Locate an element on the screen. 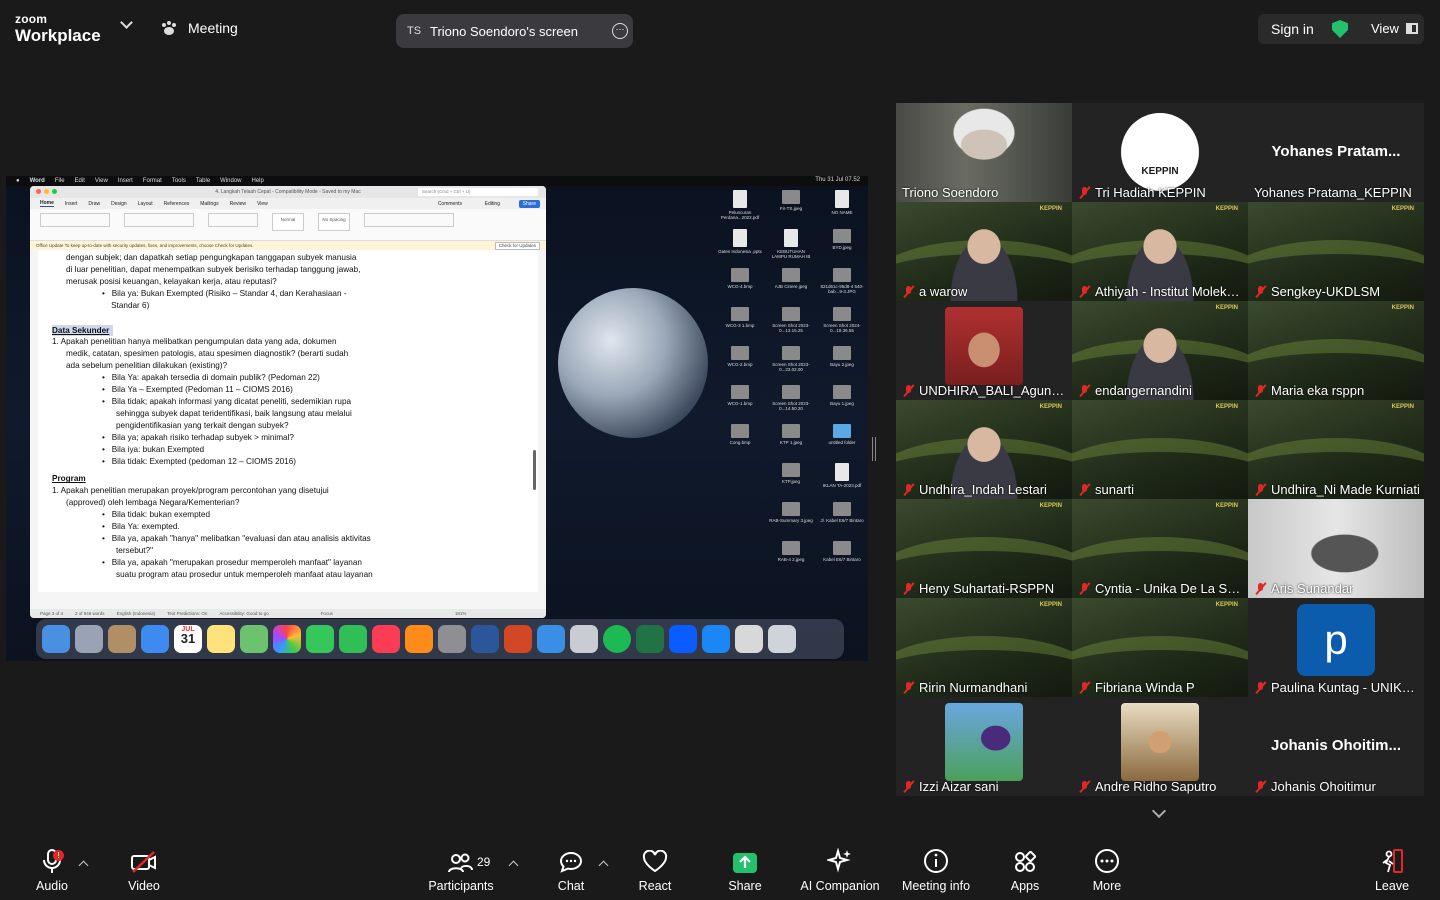 Image resolution: width=1440 pixels, height=900 pixels. file-label: IKLAN TA-2023.pdf is located at coordinates (842, 485).